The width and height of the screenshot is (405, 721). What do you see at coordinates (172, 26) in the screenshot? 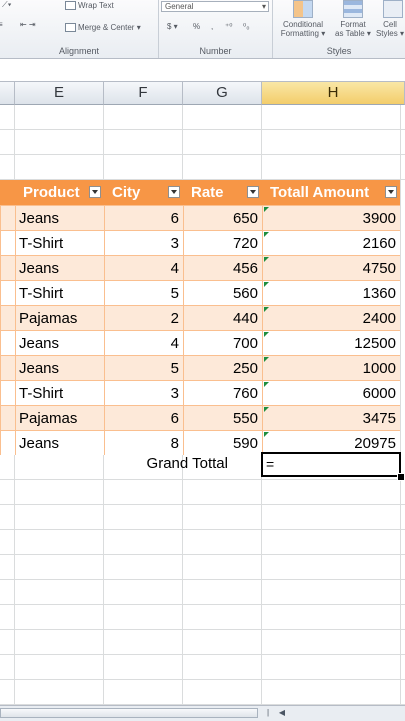
I see `currency-button: $ ▾` at bounding box center [172, 26].